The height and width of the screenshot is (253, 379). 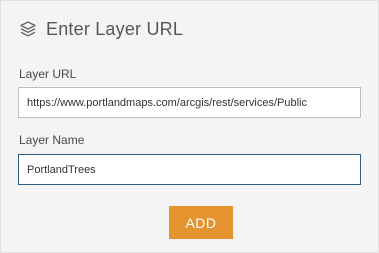 I want to click on layers-icon, so click(x=28, y=30).